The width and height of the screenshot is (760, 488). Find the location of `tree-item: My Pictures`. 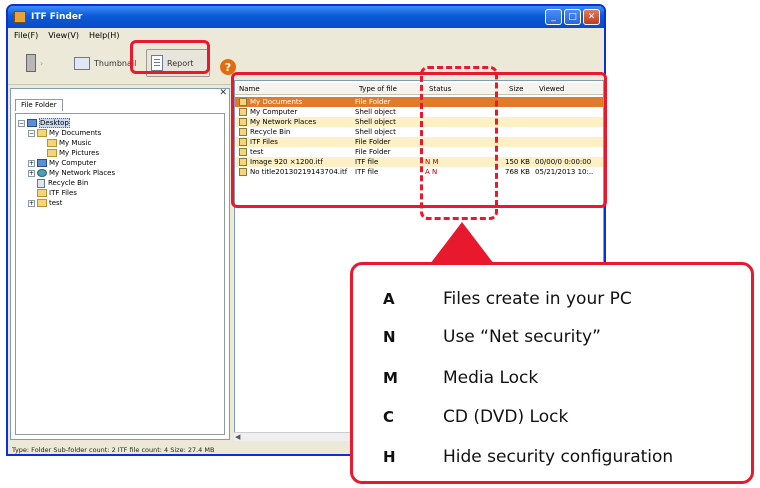

tree-item: My Pictures is located at coordinates (120, 153).